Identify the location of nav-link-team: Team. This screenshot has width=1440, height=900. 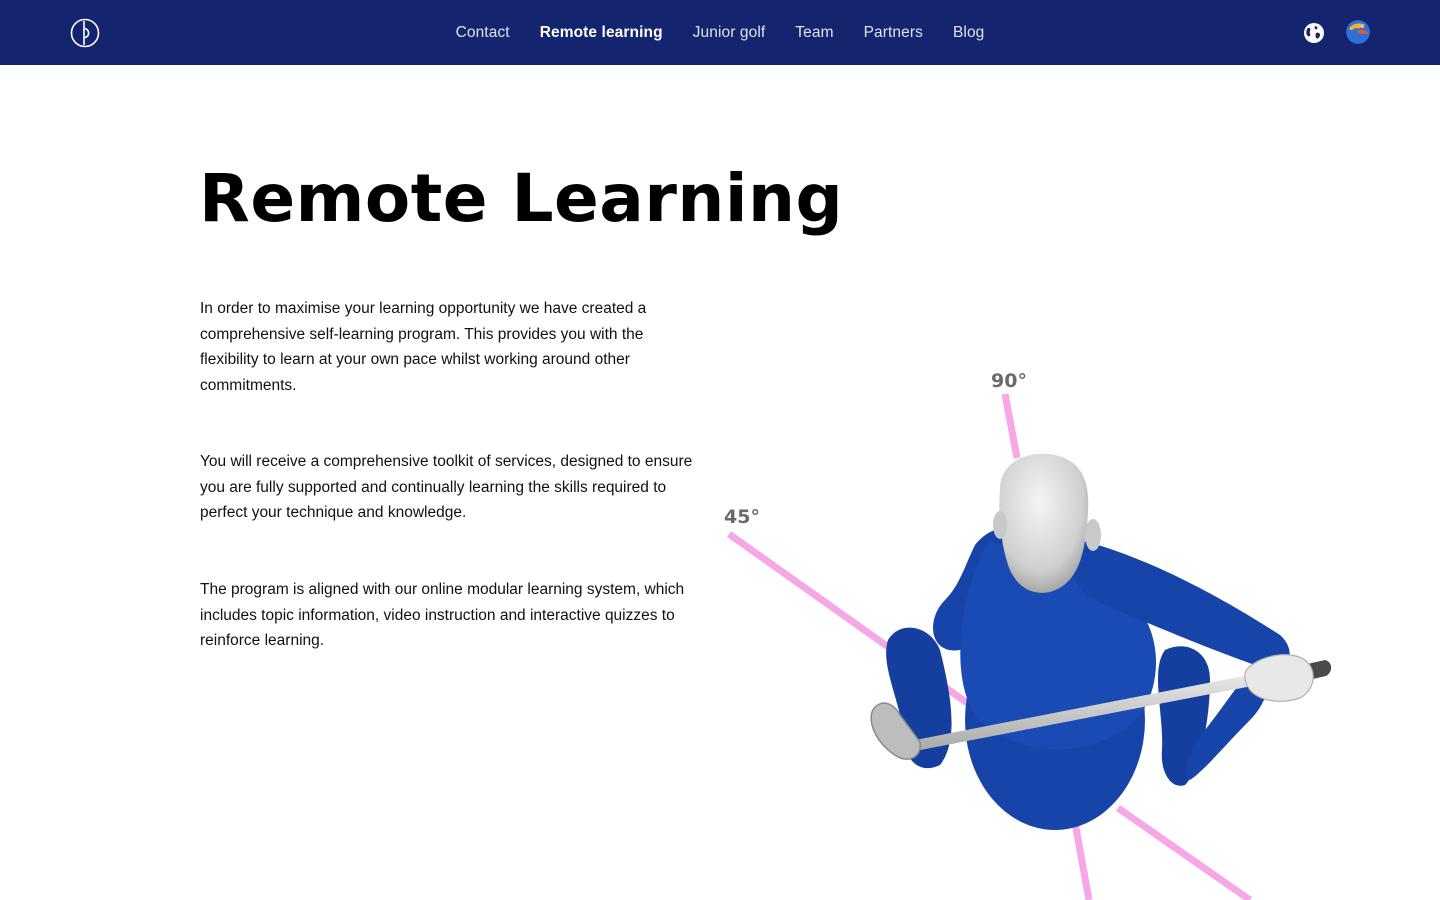
(814, 33).